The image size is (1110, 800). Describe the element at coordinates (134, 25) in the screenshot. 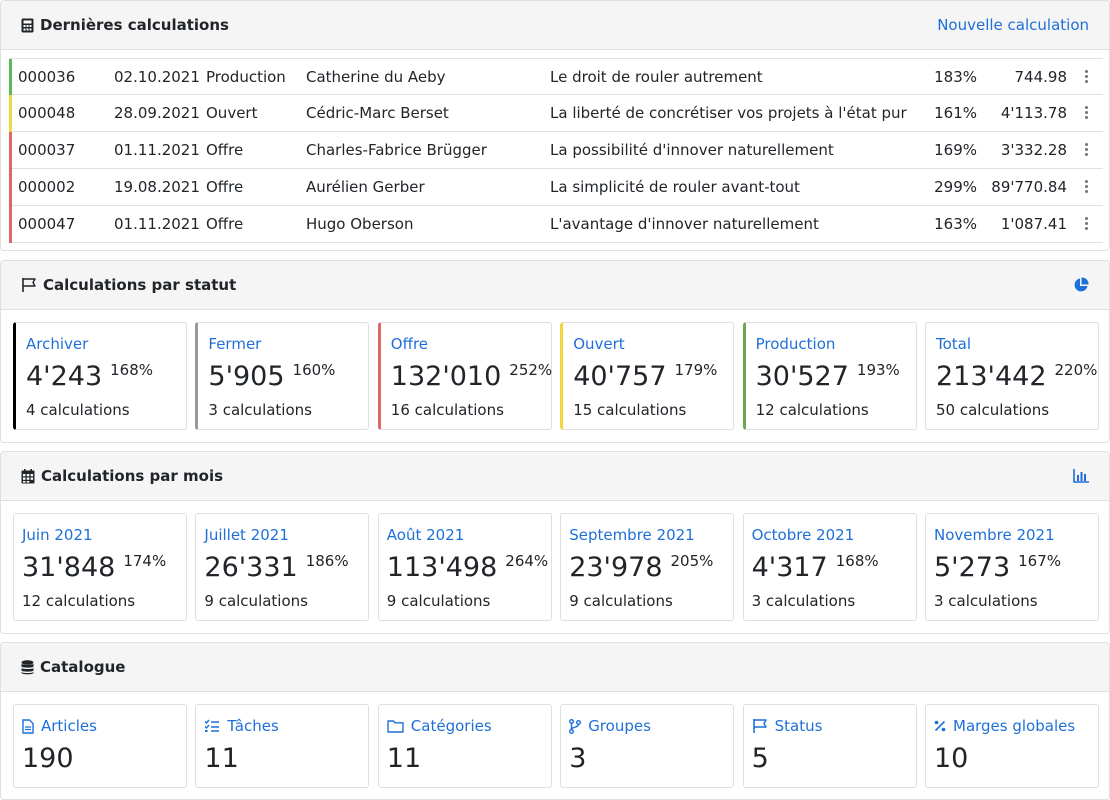

I see `latest-calculations-title-text: Dernières calculations` at that location.